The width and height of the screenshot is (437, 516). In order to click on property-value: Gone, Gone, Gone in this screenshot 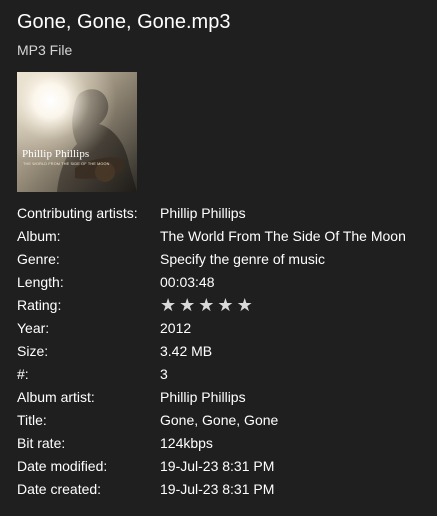, I will do `click(219, 420)`.